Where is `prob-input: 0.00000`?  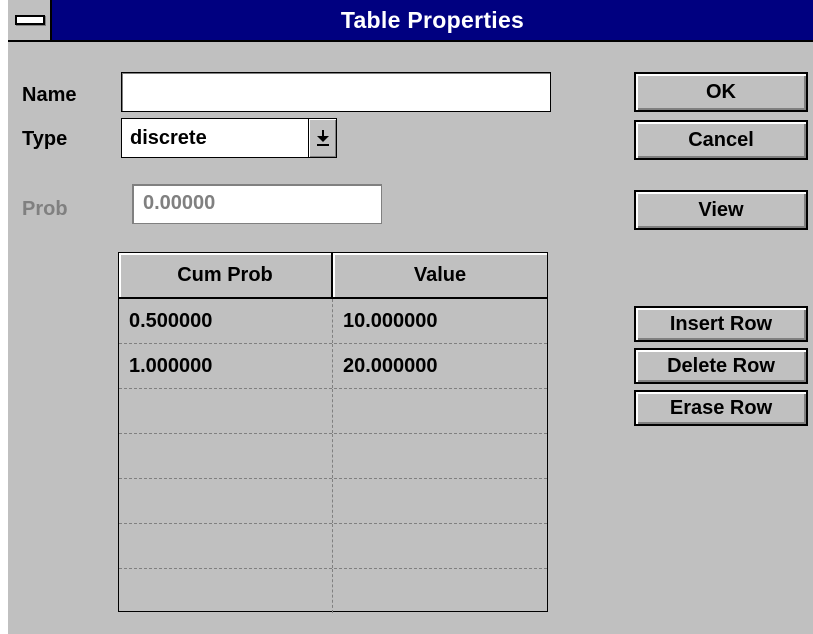 prob-input: 0.00000 is located at coordinates (257, 204).